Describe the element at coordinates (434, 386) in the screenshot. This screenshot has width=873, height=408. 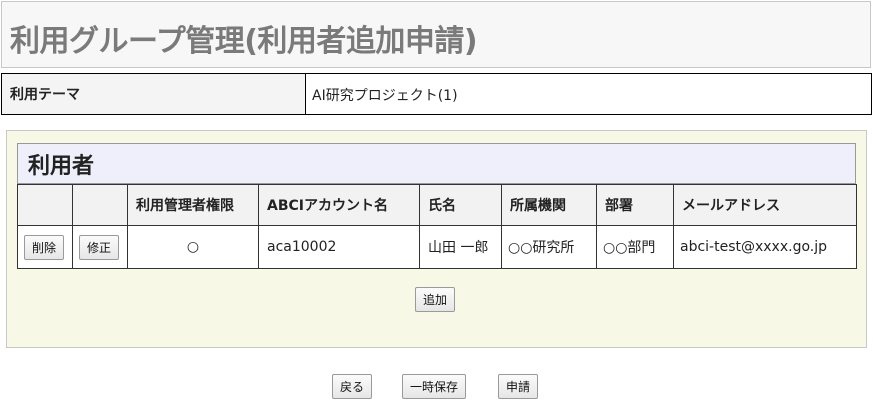
I see `save-draft-button: 一時保存` at that location.